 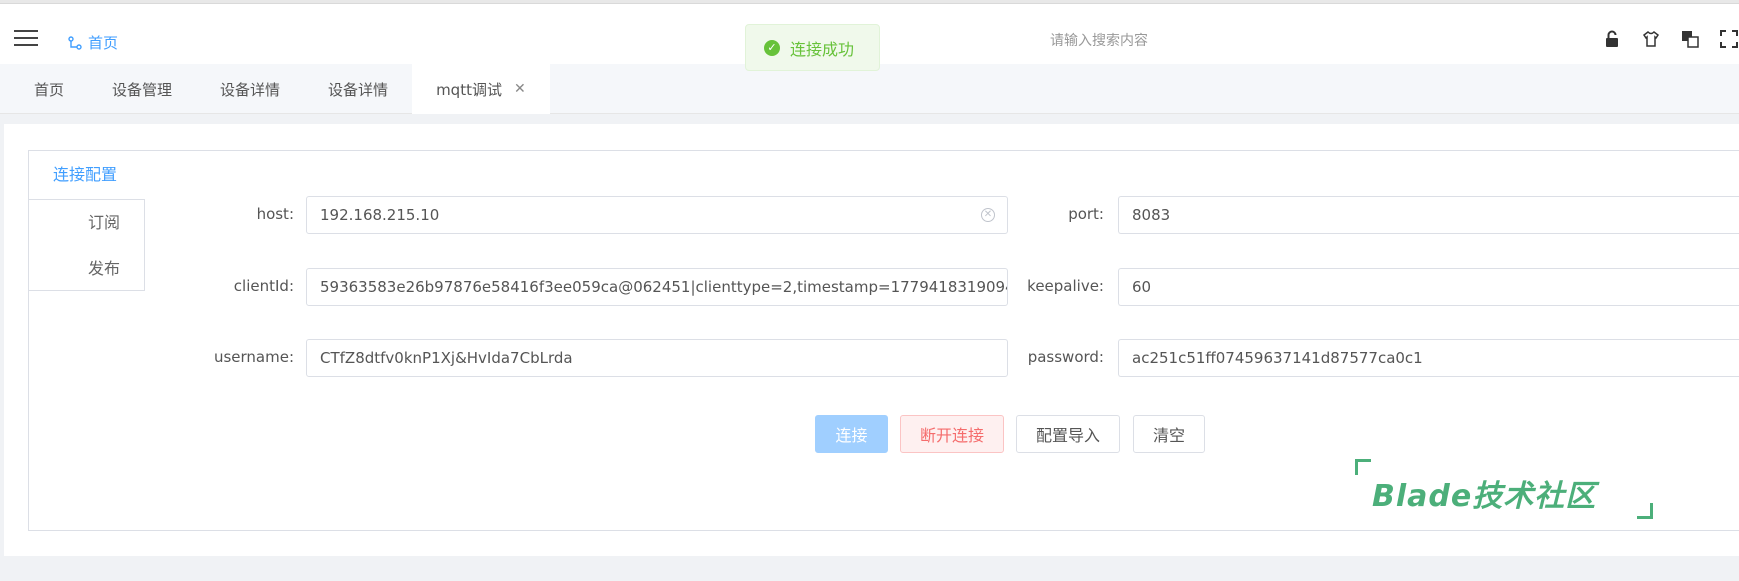 I want to click on check-circle-icon: ✓, so click(x=772, y=47).